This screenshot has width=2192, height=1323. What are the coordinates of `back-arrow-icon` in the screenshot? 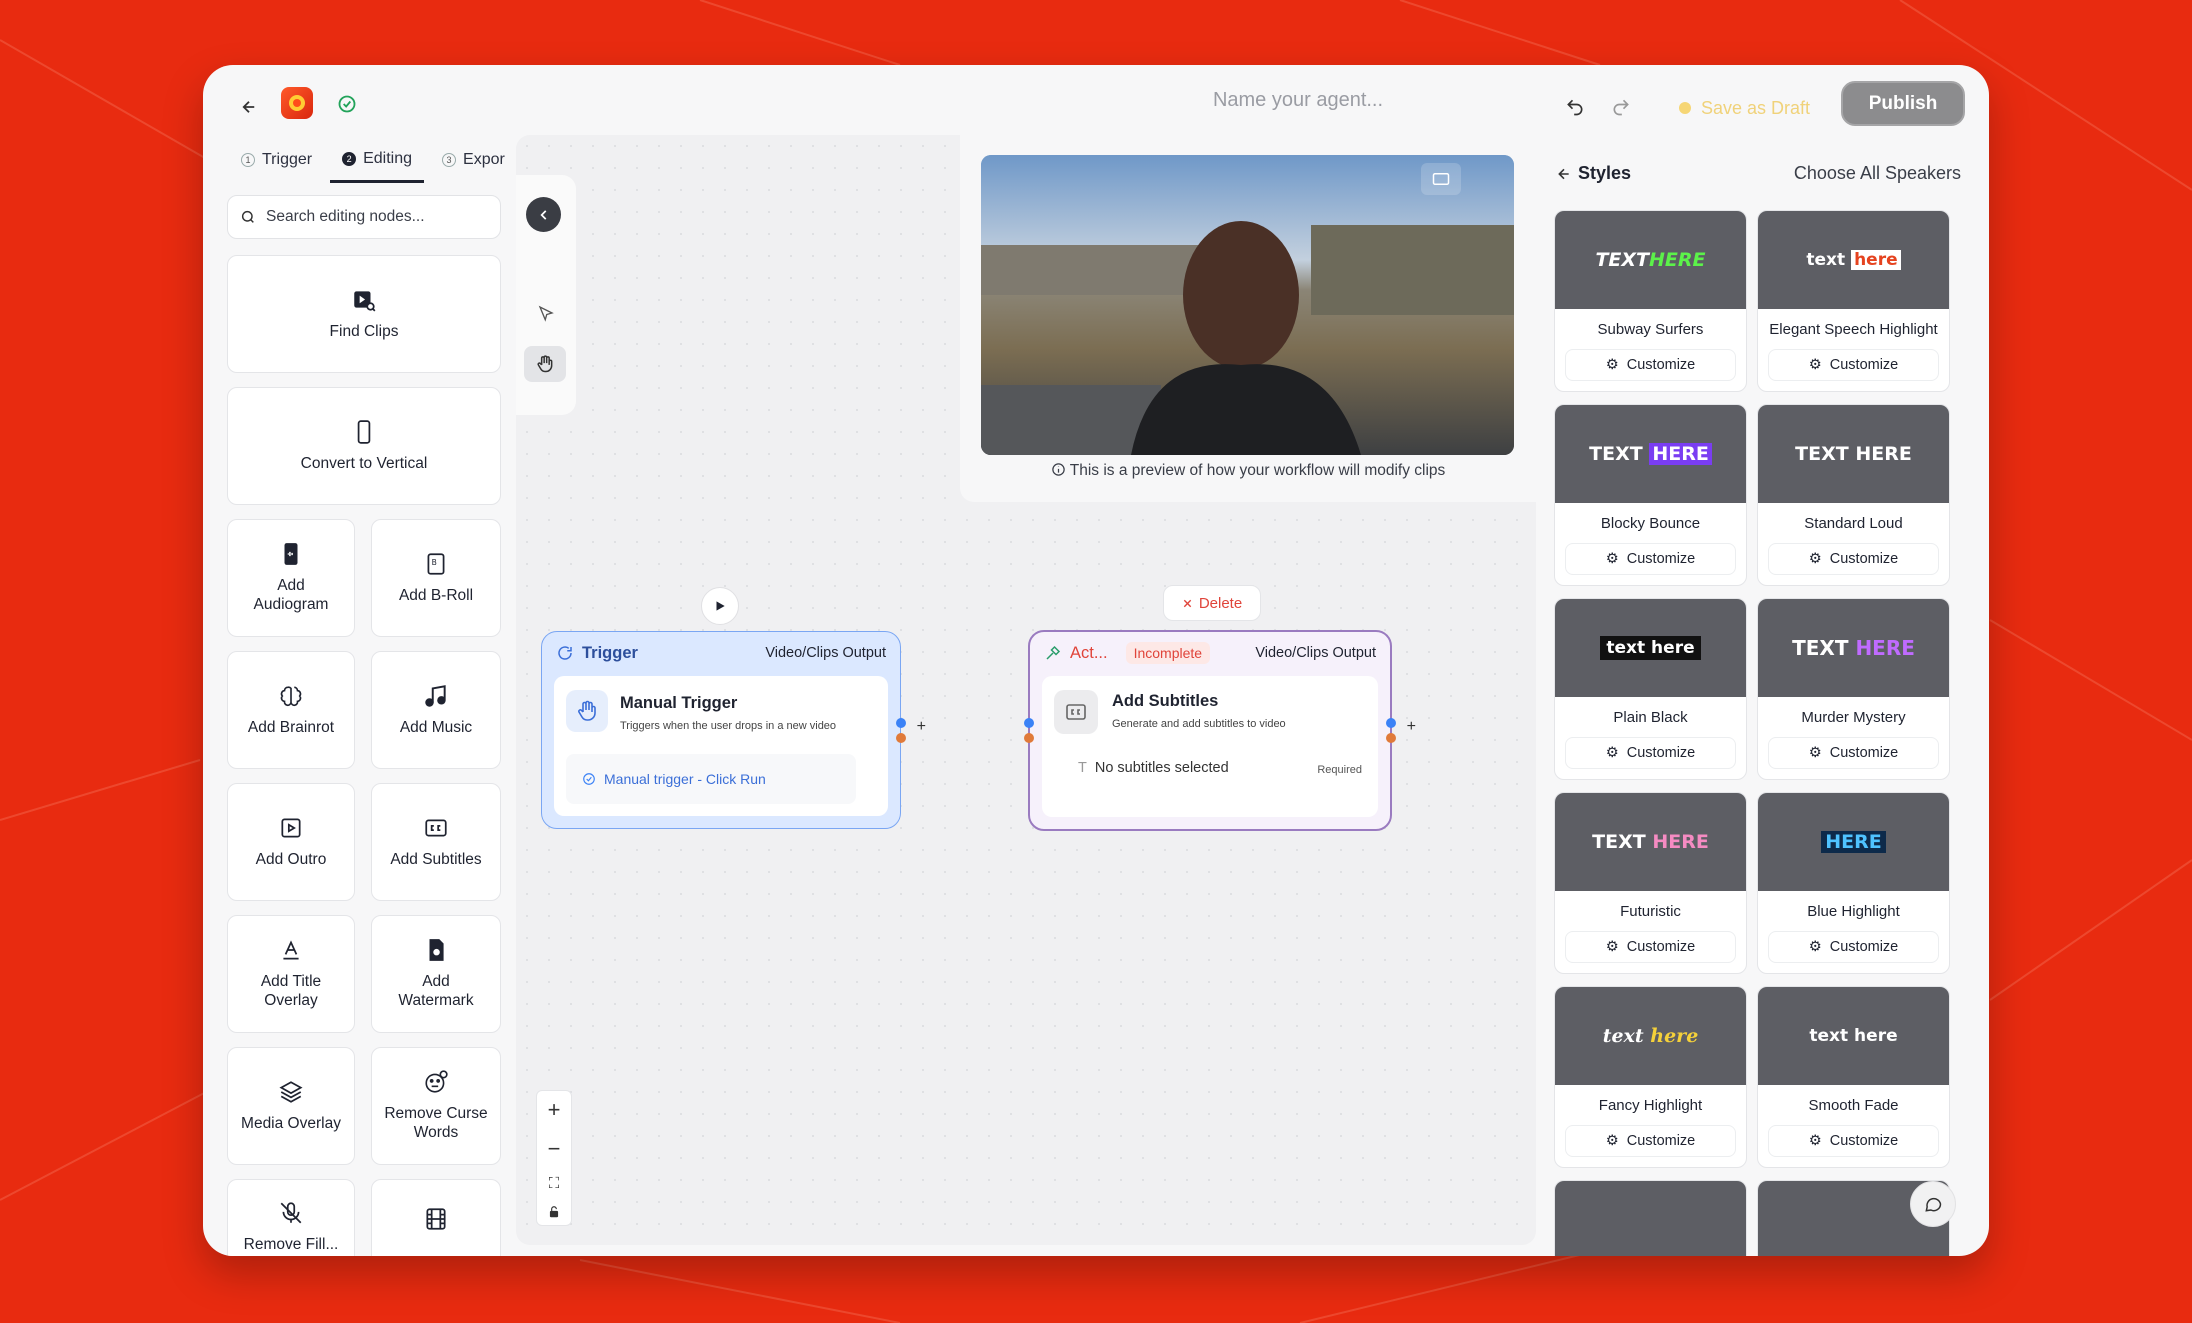 It's located at (249, 107).